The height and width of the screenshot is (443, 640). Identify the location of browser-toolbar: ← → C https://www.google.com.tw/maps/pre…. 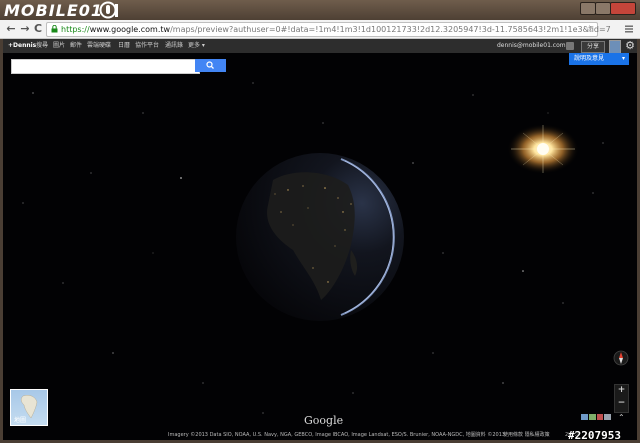
(320, 29).